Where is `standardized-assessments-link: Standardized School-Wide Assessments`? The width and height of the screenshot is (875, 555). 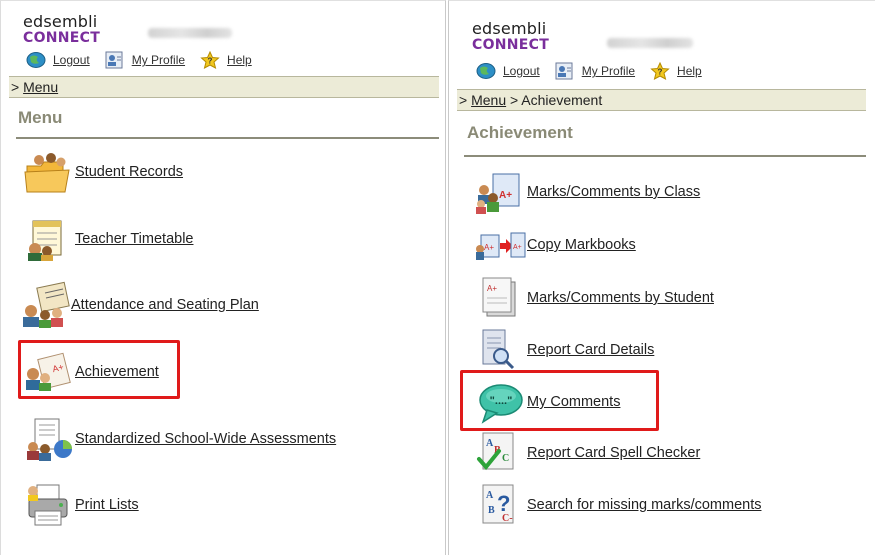 standardized-assessments-link: Standardized School-Wide Assessments is located at coordinates (205, 439).